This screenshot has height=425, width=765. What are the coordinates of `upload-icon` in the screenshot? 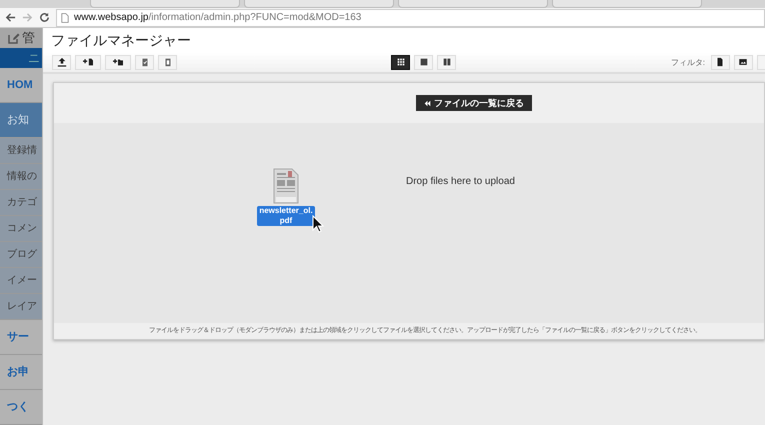 It's located at (61, 62).